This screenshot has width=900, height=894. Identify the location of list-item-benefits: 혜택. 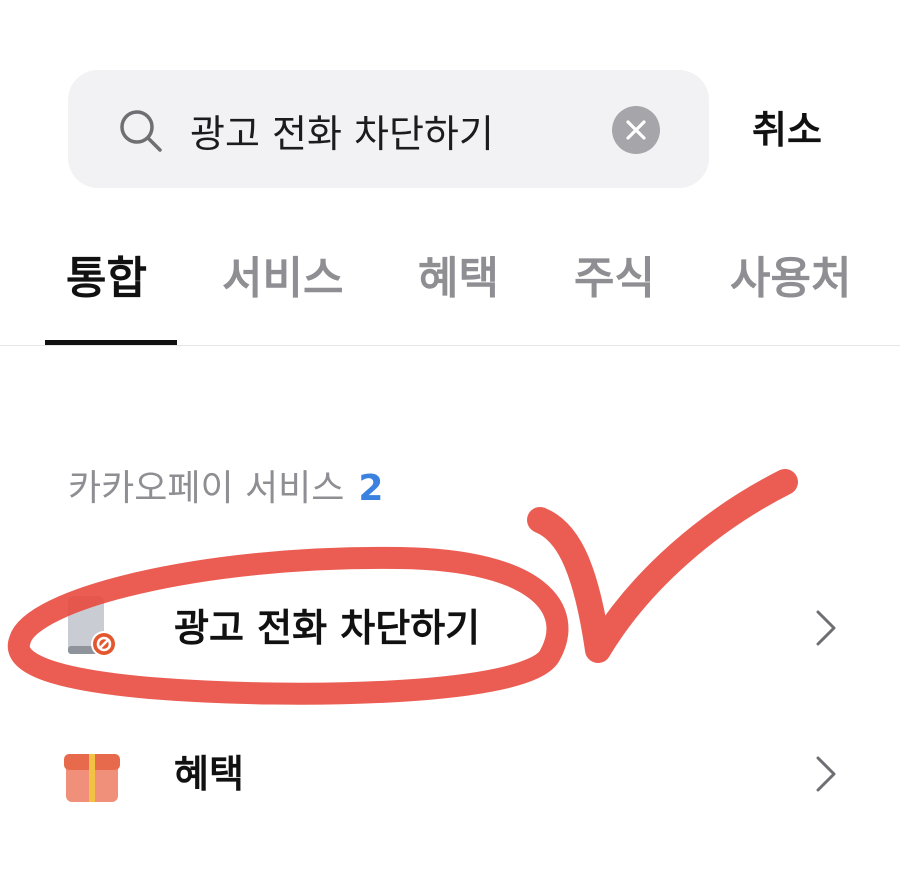
(450, 774).